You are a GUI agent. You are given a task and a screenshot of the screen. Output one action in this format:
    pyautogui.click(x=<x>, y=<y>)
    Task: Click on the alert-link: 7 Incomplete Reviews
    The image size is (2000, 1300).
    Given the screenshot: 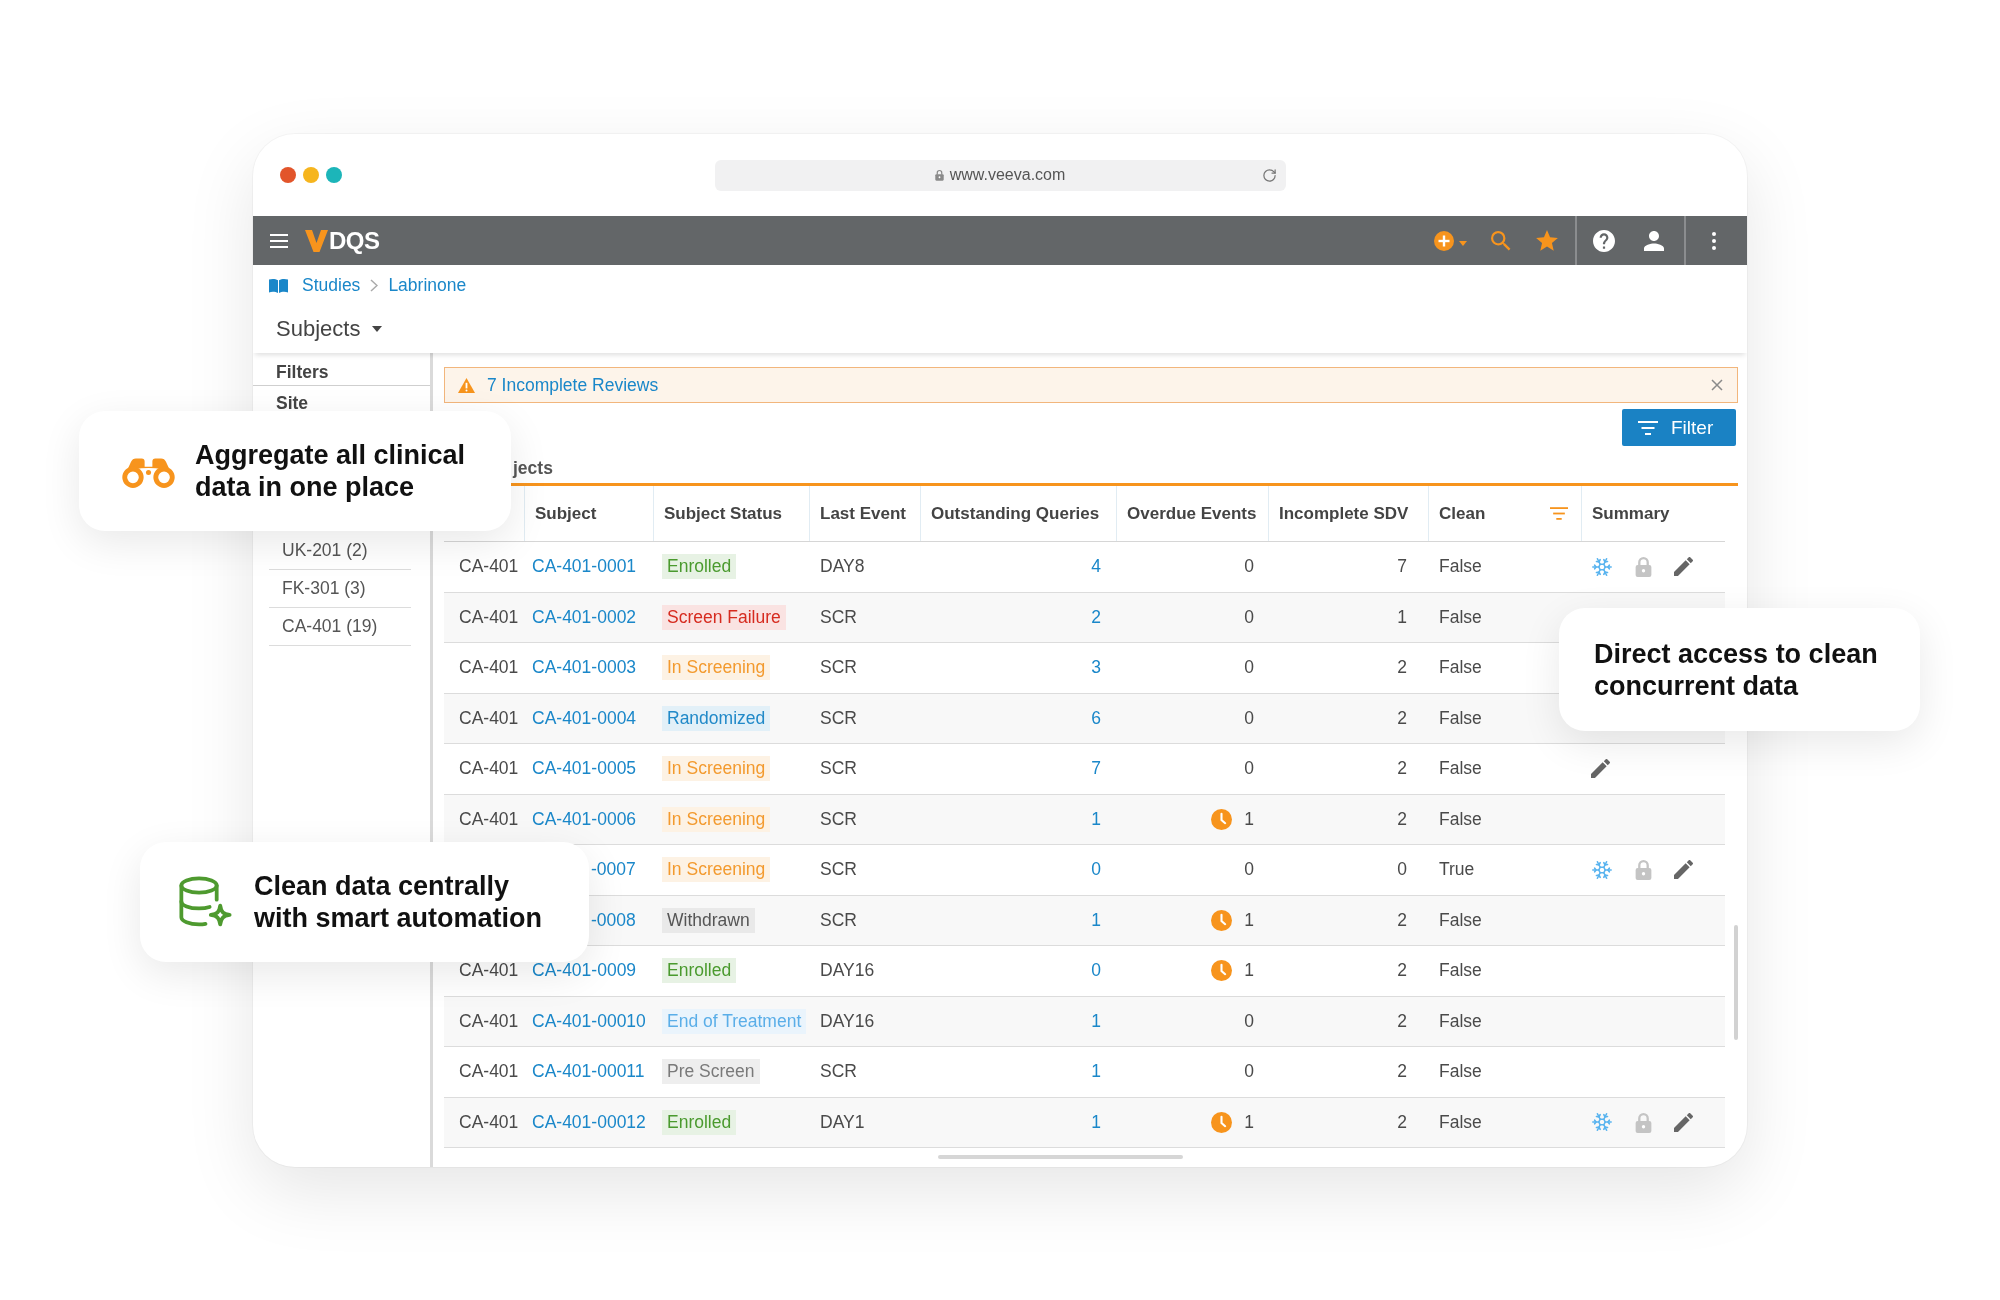 What is the action you would take?
    pyautogui.click(x=573, y=385)
    